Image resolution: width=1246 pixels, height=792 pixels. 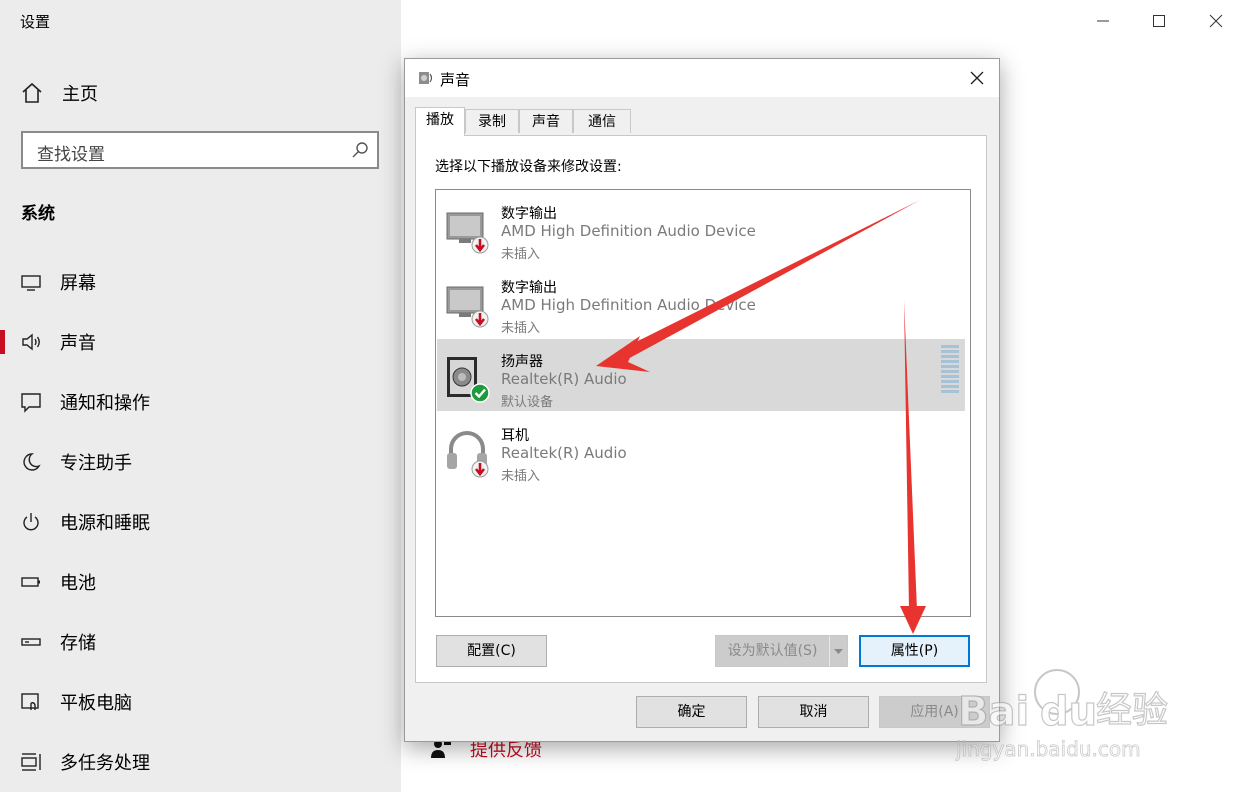 I want to click on nav-item-label: 电源和睡眠, so click(x=105, y=523).